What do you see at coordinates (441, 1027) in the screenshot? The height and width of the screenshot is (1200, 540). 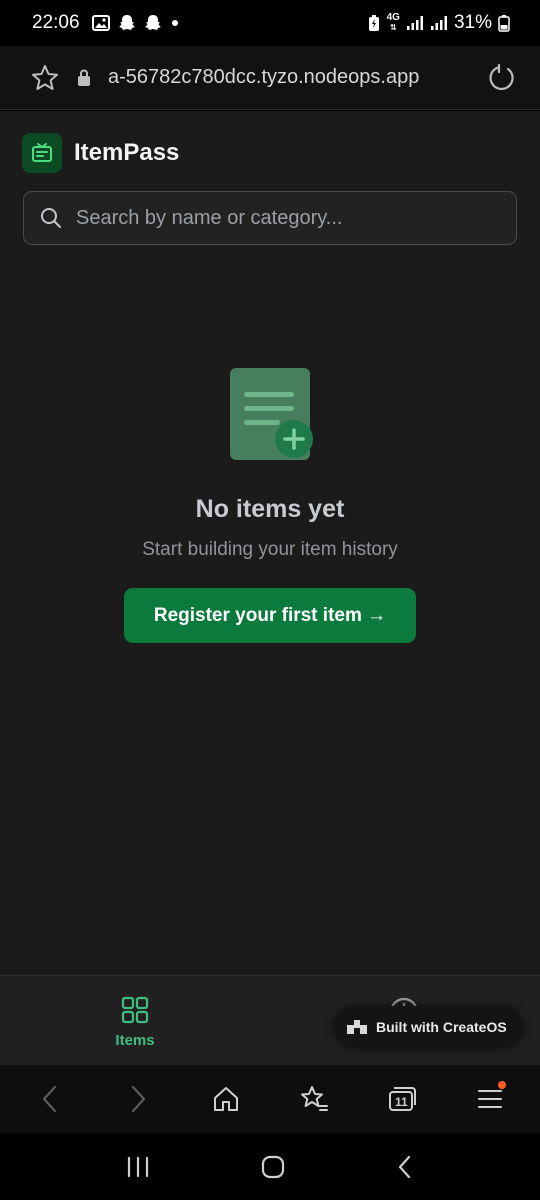 I see `built-with-text: Built with CreateOS` at bounding box center [441, 1027].